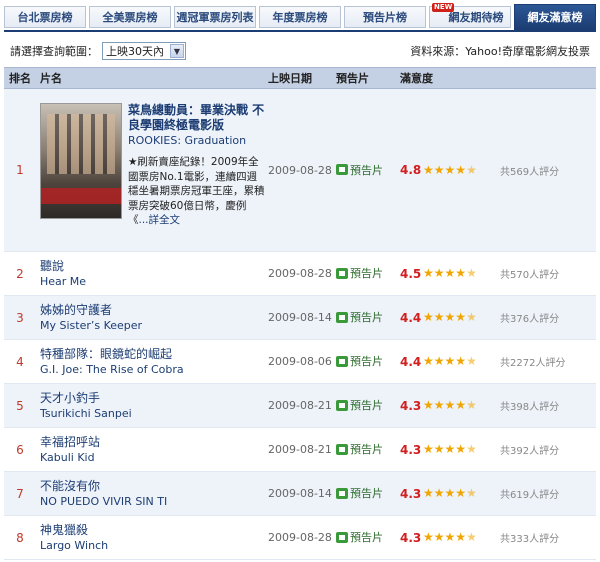 The height and width of the screenshot is (562, 600). I want to click on rating: 4.8 ★★★★★, so click(438, 170).